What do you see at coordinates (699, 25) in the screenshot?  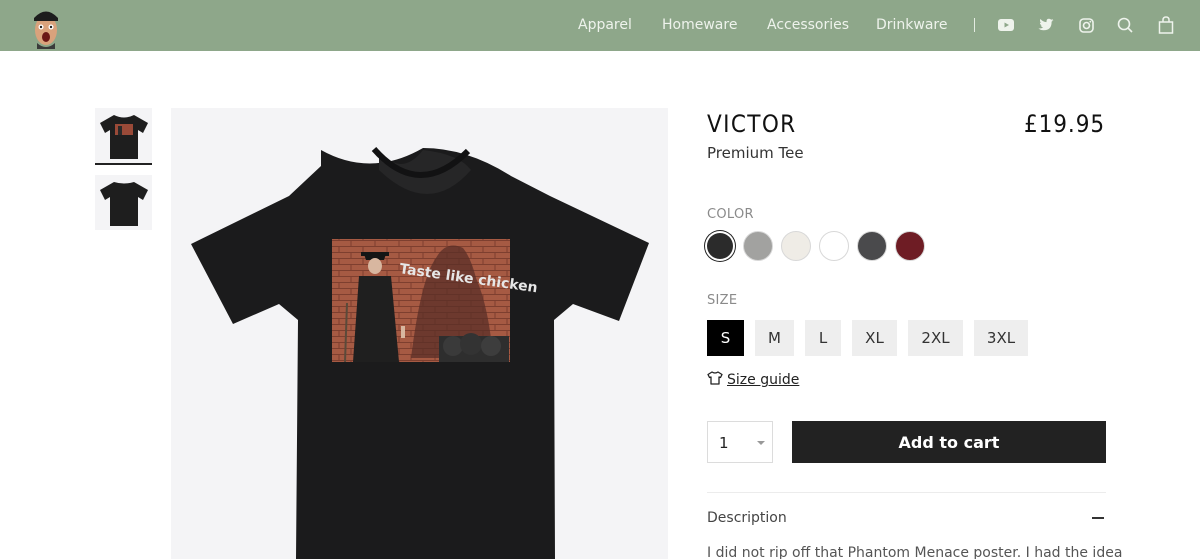 I see `nav-homeware: Homeware` at bounding box center [699, 25].